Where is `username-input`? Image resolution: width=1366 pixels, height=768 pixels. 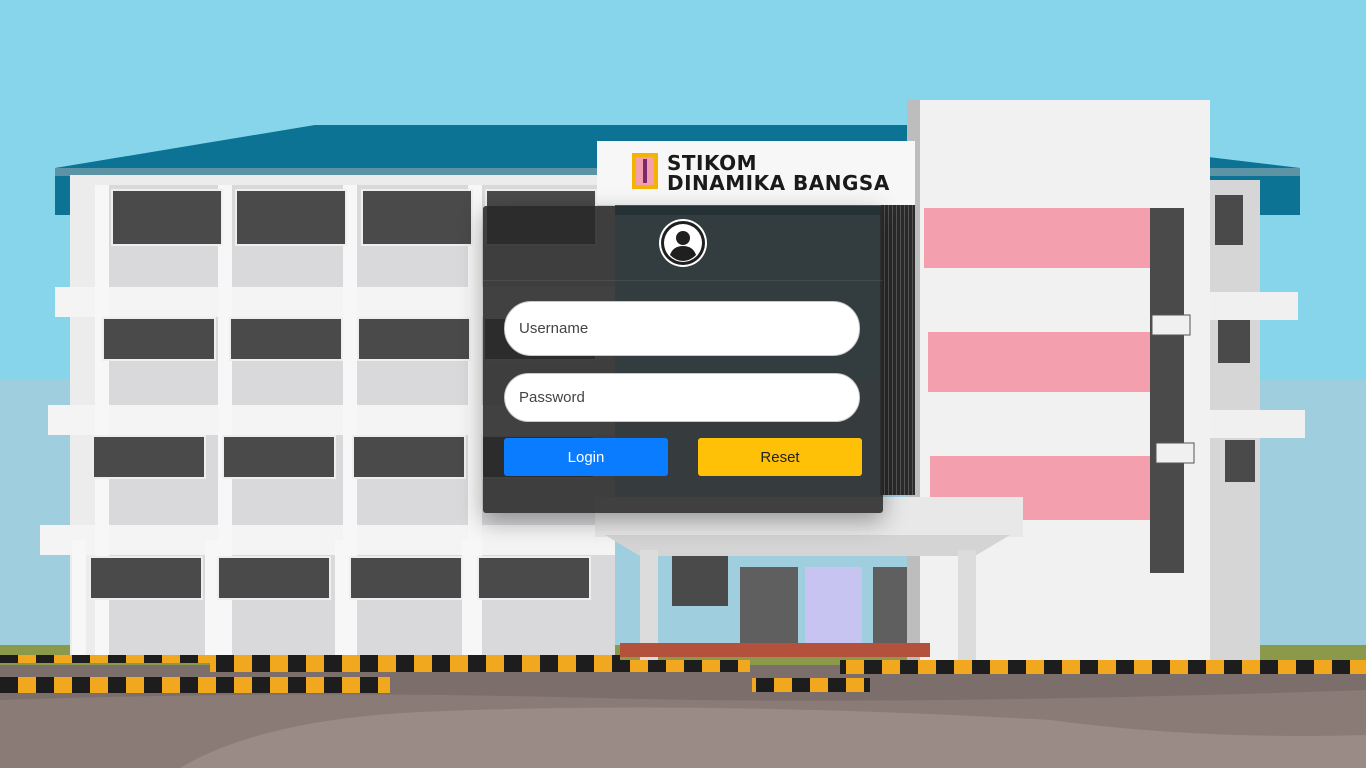
username-input is located at coordinates (682, 328).